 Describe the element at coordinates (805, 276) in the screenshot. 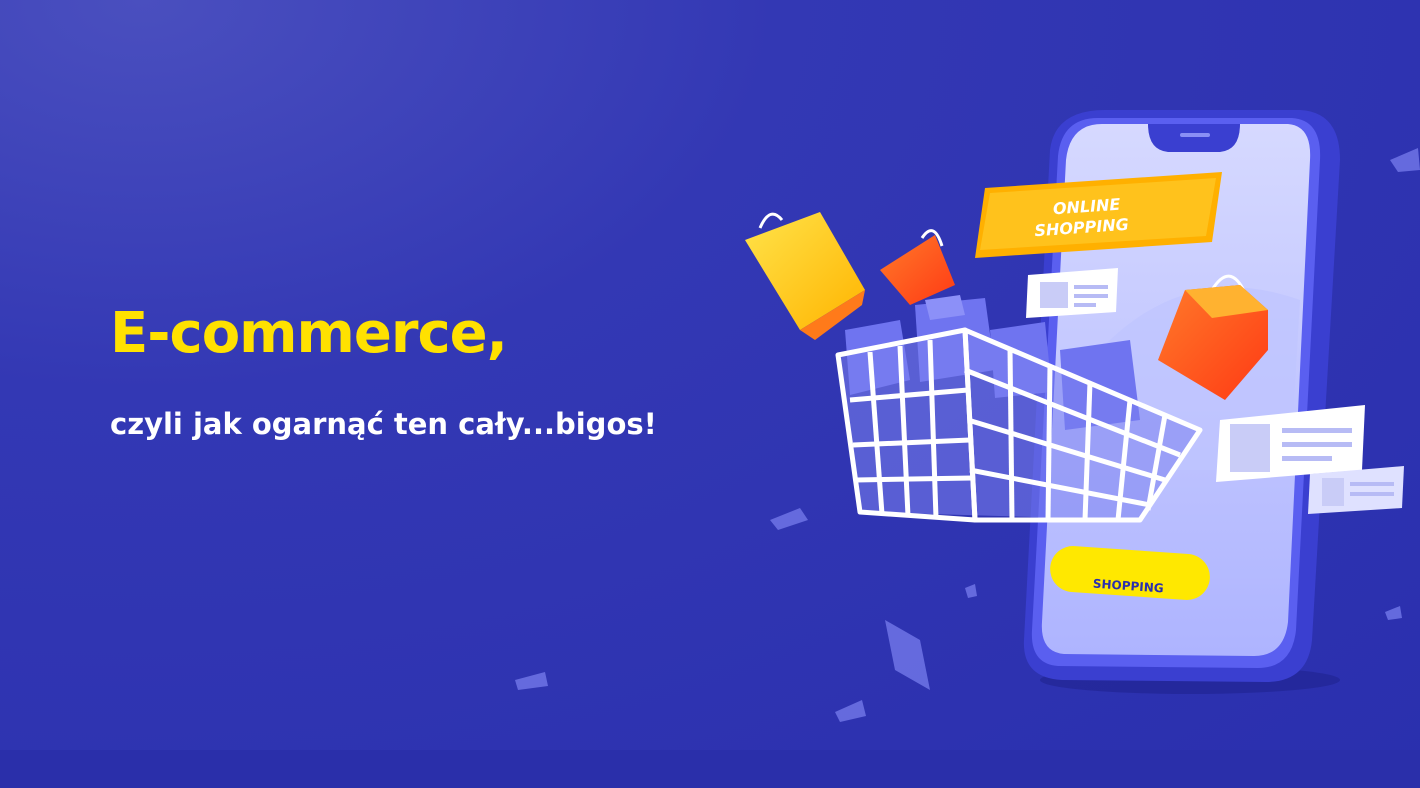

I see `yellow-shopping-bag` at that location.